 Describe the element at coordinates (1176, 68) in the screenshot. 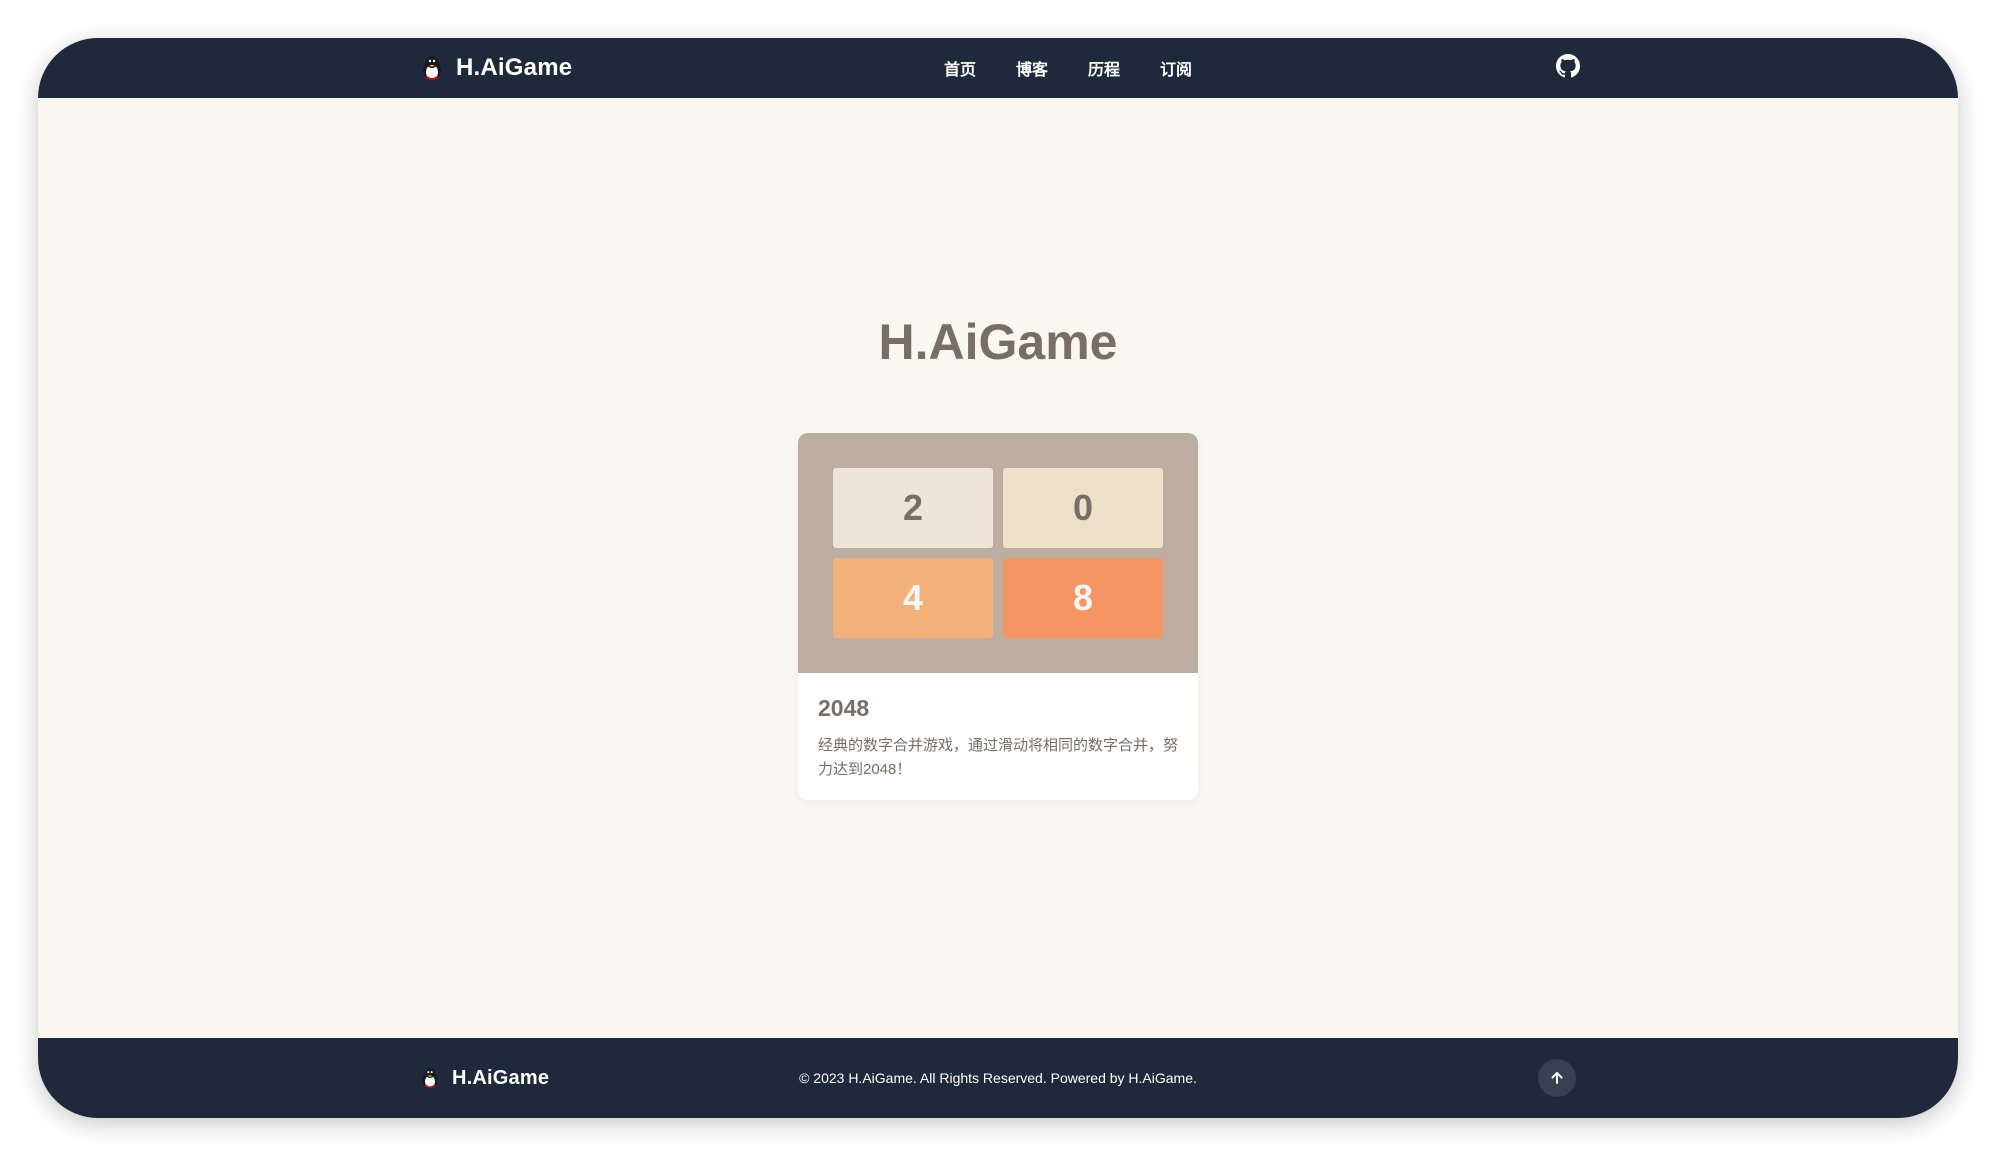

I see `nav-item-subscribe: 订阅` at that location.